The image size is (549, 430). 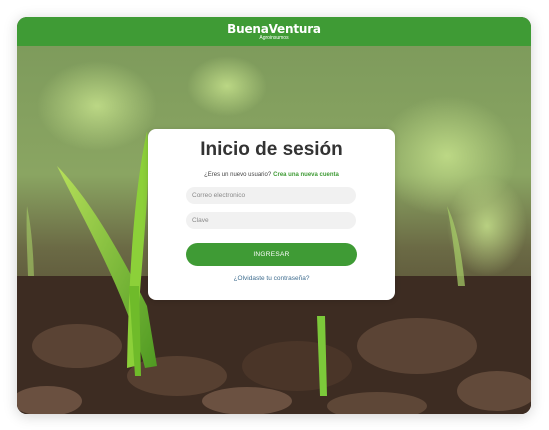 What do you see at coordinates (271, 278) in the screenshot?
I see `forgot-password-link: ¿Olvidaste tu contraseña?` at bounding box center [271, 278].